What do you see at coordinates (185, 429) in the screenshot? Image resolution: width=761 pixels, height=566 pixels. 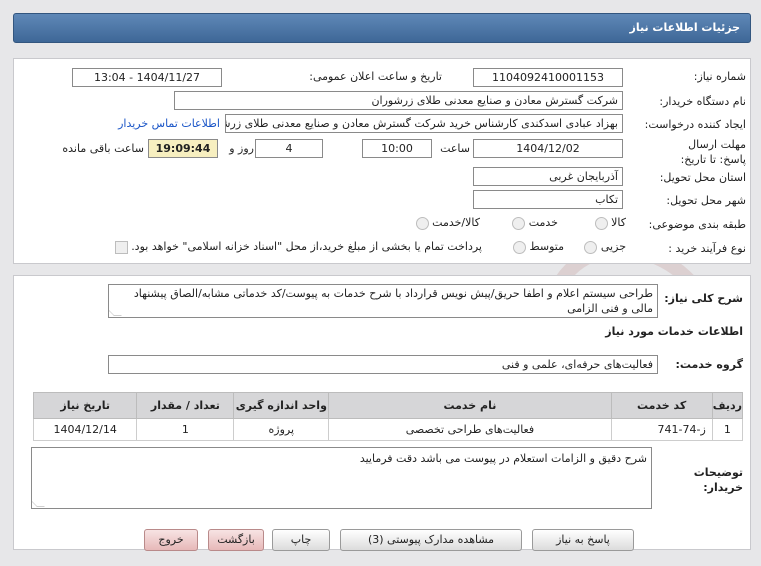 I see `cell-qty: 1` at bounding box center [185, 429].